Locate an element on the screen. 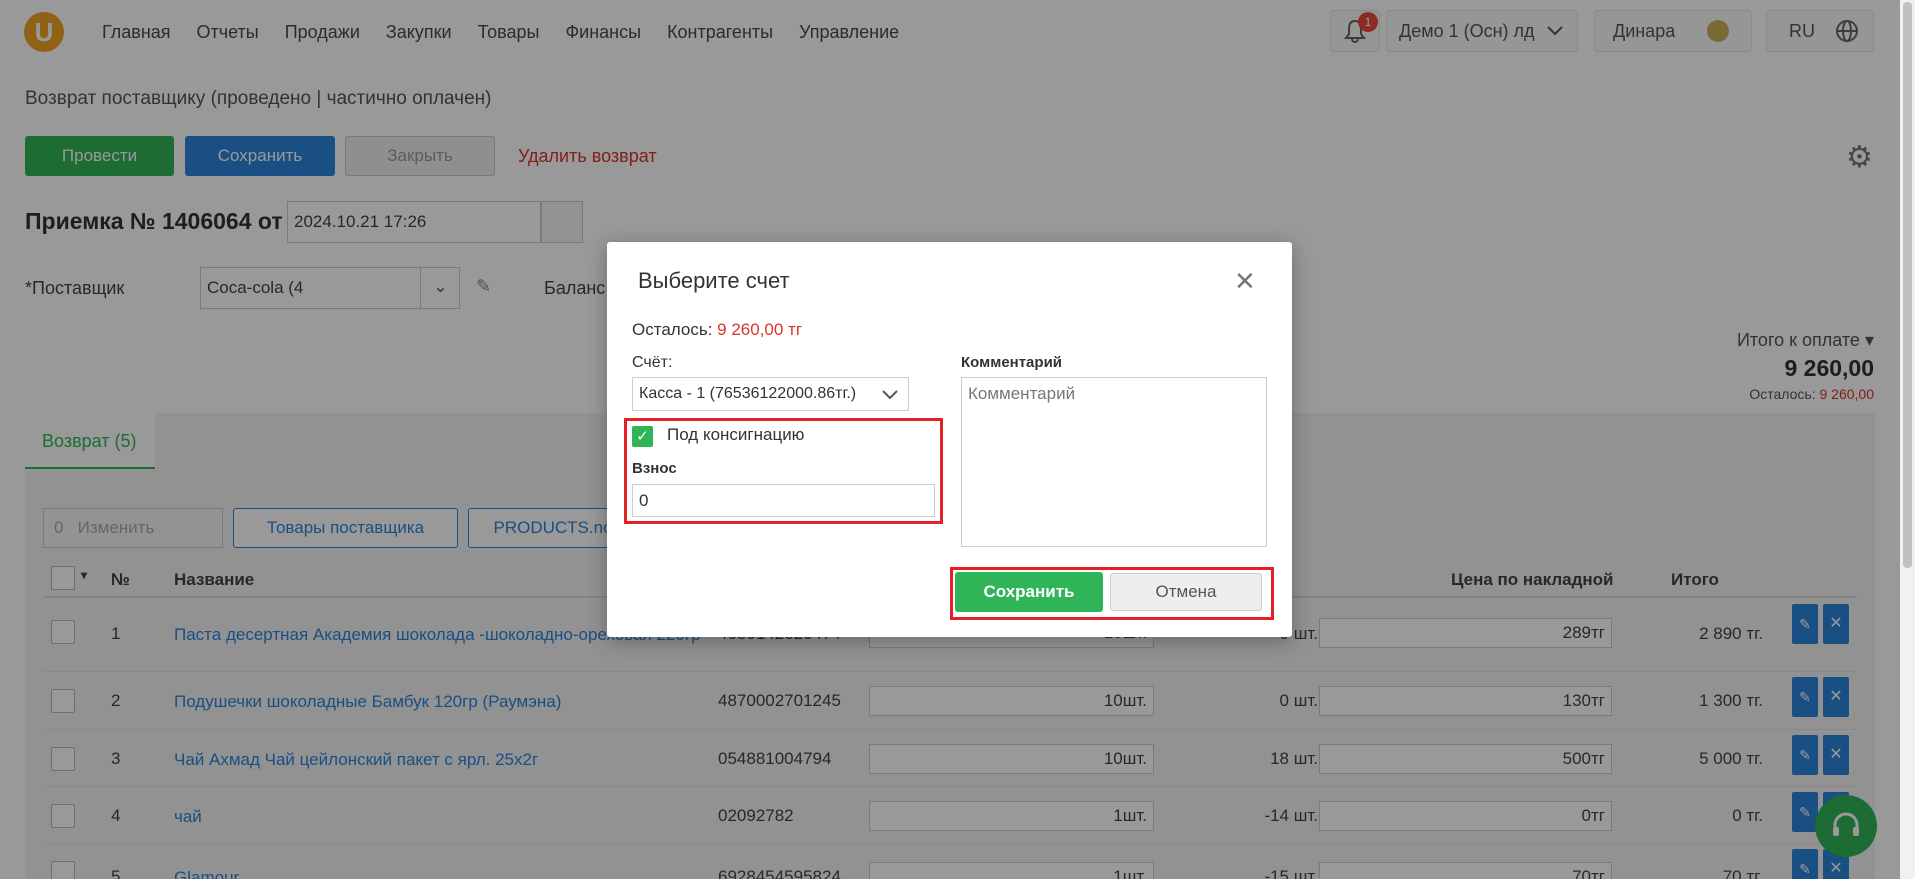 Image resolution: width=1915 pixels, height=879 pixels. modal-cancel-button: Отмена is located at coordinates (1186, 592).